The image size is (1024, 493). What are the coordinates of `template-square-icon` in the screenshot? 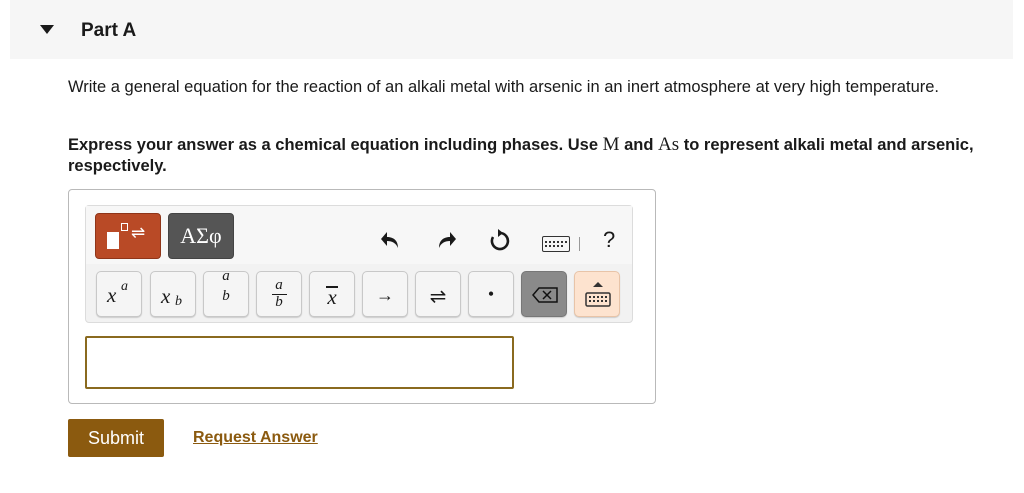 It's located at (113, 240).